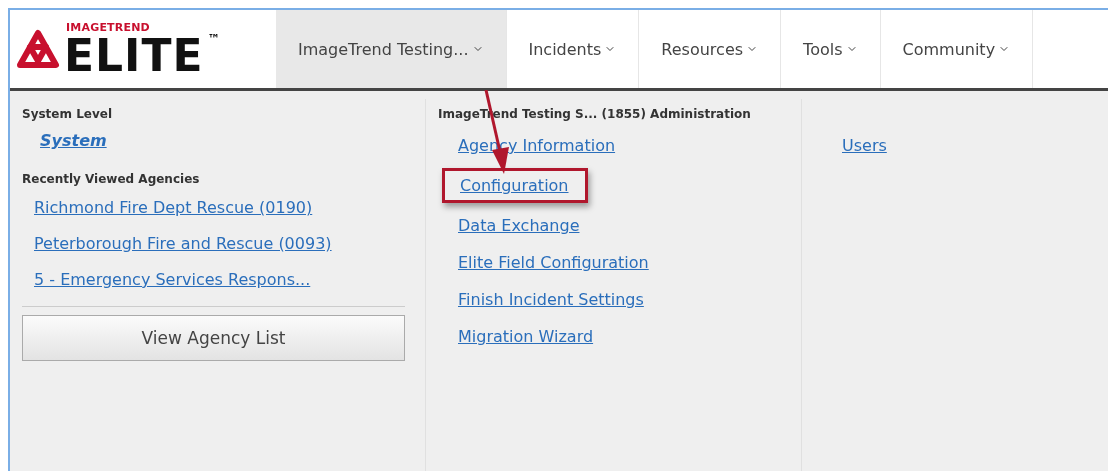  Describe the element at coordinates (213, 338) in the screenshot. I see `view-agency-list-button: View Agency List` at that location.